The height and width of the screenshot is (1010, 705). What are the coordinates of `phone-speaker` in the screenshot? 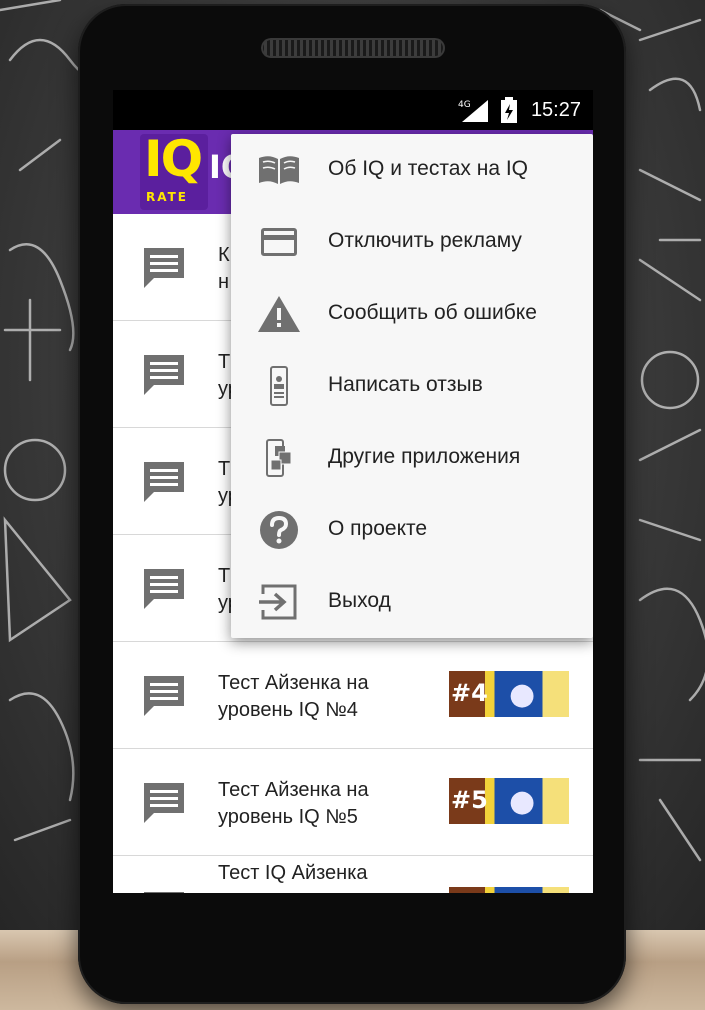 It's located at (353, 48).